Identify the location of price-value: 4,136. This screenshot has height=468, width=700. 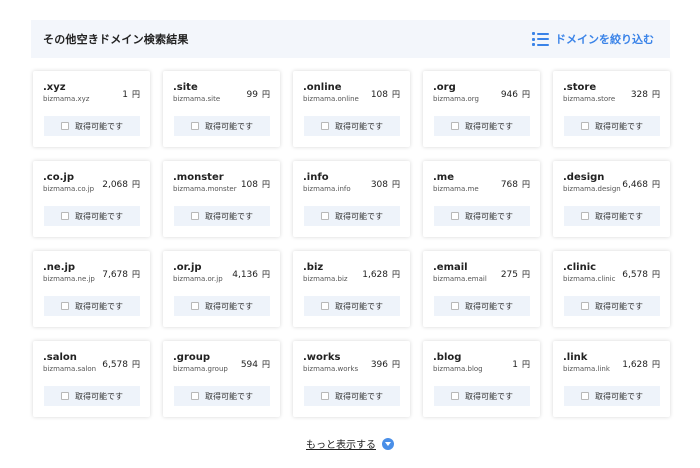
(245, 275).